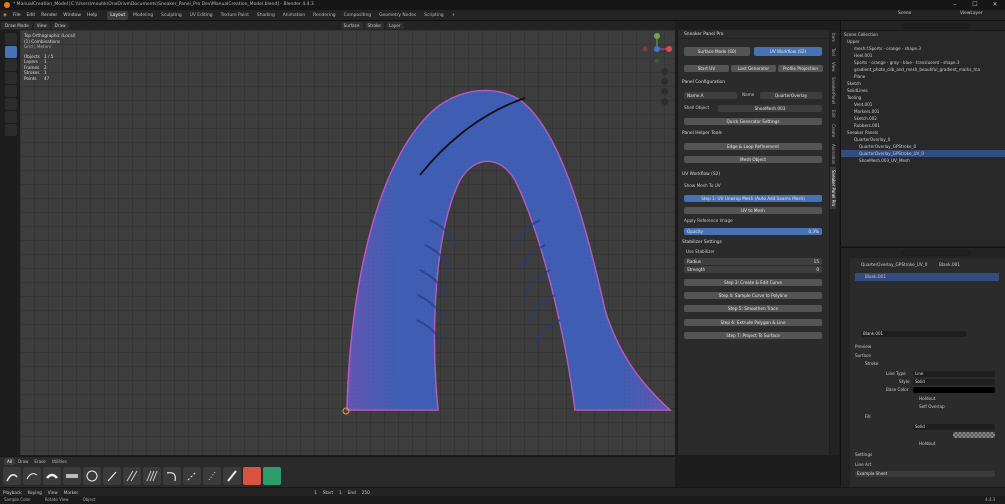  What do you see at coordinates (923, 153) in the screenshot?
I see `outliner-item-selected: QuarterOverlay_GPStroke_UV_0` at bounding box center [923, 153].